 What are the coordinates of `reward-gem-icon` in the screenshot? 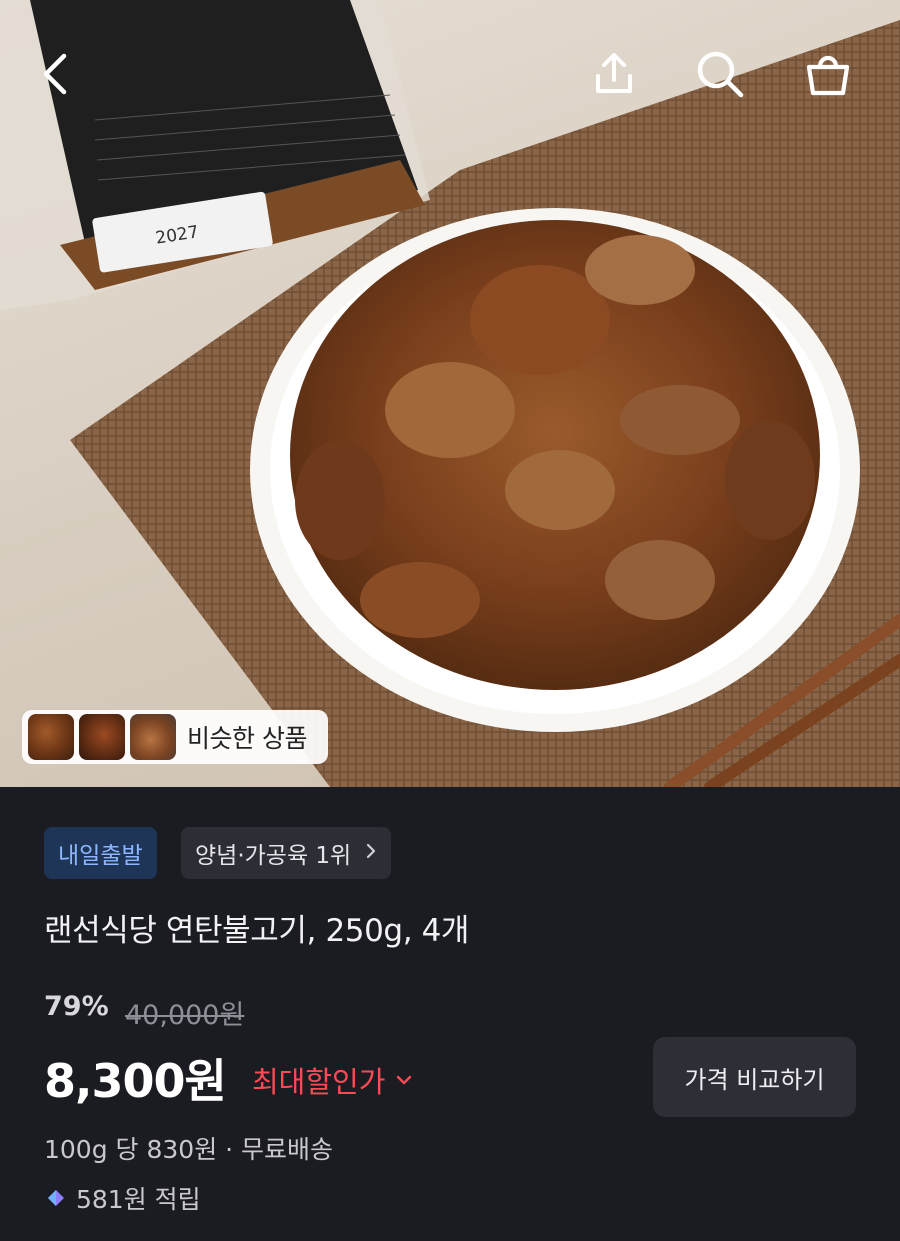 It's located at (56, 1198).